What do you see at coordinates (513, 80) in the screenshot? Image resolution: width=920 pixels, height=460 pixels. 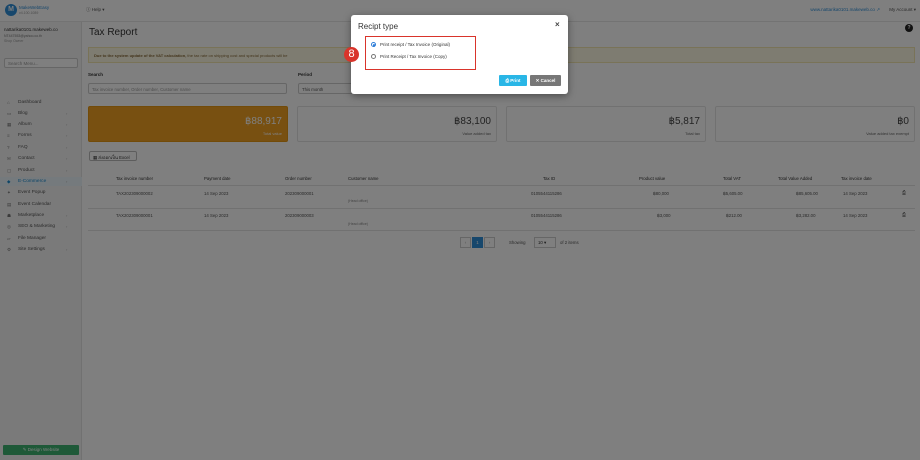 I see `print-button: ⎙ Print` at bounding box center [513, 80].